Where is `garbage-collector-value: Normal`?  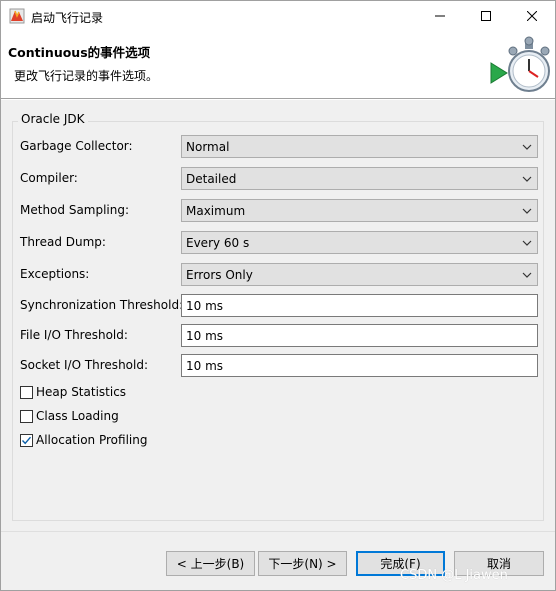
garbage-collector-value: Normal is located at coordinates (208, 147).